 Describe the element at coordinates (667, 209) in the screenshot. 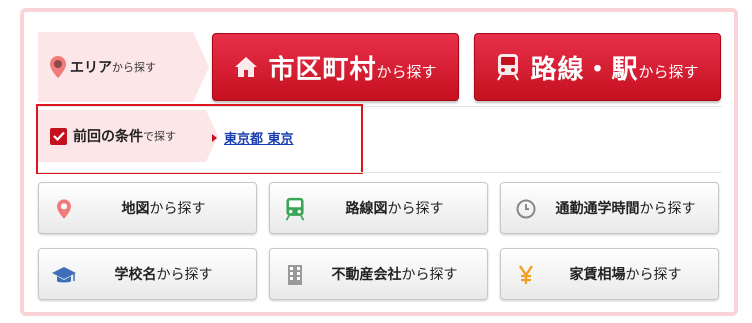

I see `commute-time-search-sub: から探す` at that location.